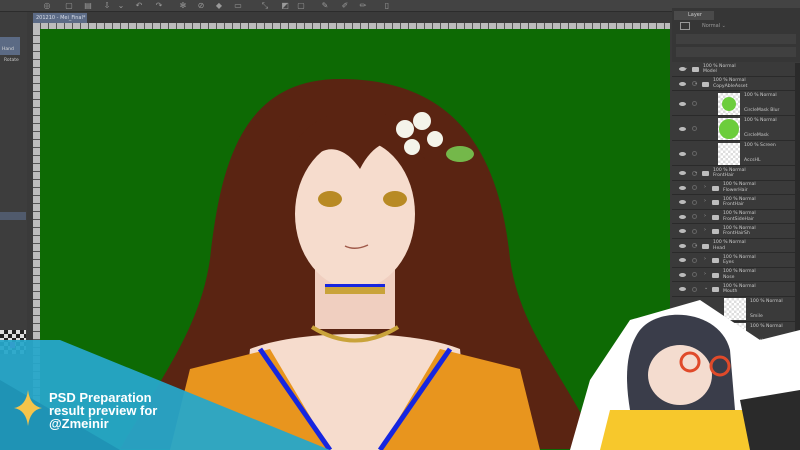 The height and width of the screenshot is (450, 800). I want to click on chevron-down-icon: ⌄, so click(121, 5).